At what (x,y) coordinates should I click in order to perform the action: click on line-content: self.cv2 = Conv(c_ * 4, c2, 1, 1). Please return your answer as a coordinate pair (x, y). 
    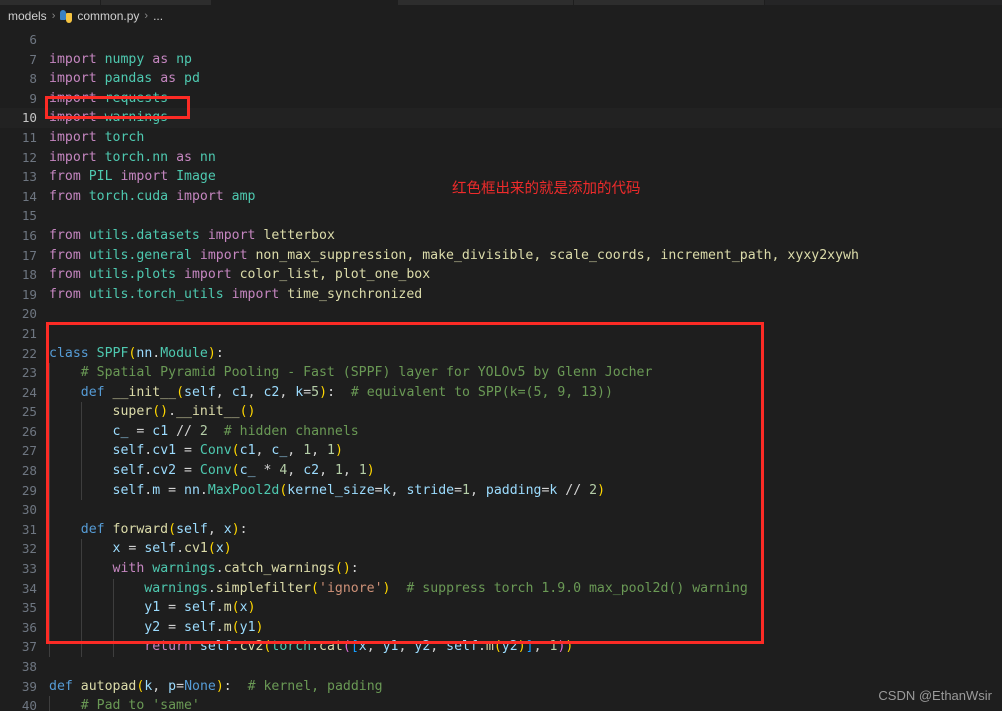
    Looking at the image, I should click on (243, 471).